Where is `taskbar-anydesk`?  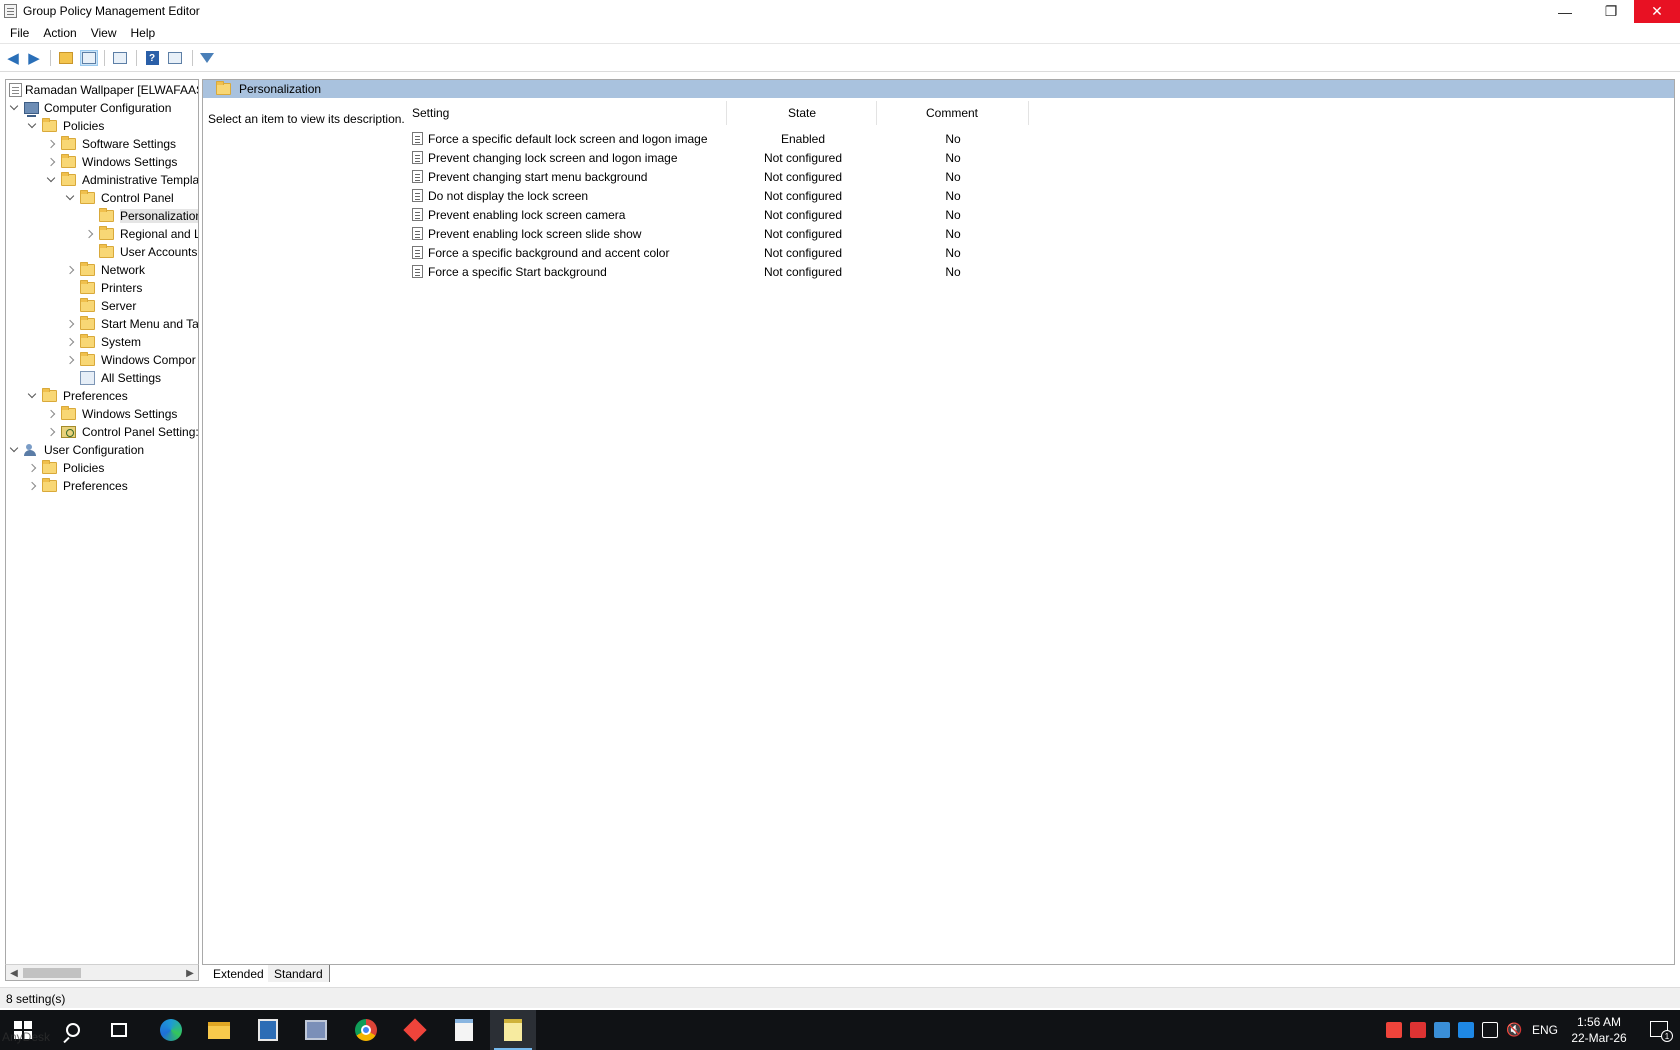
taskbar-anydesk is located at coordinates (415, 1030).